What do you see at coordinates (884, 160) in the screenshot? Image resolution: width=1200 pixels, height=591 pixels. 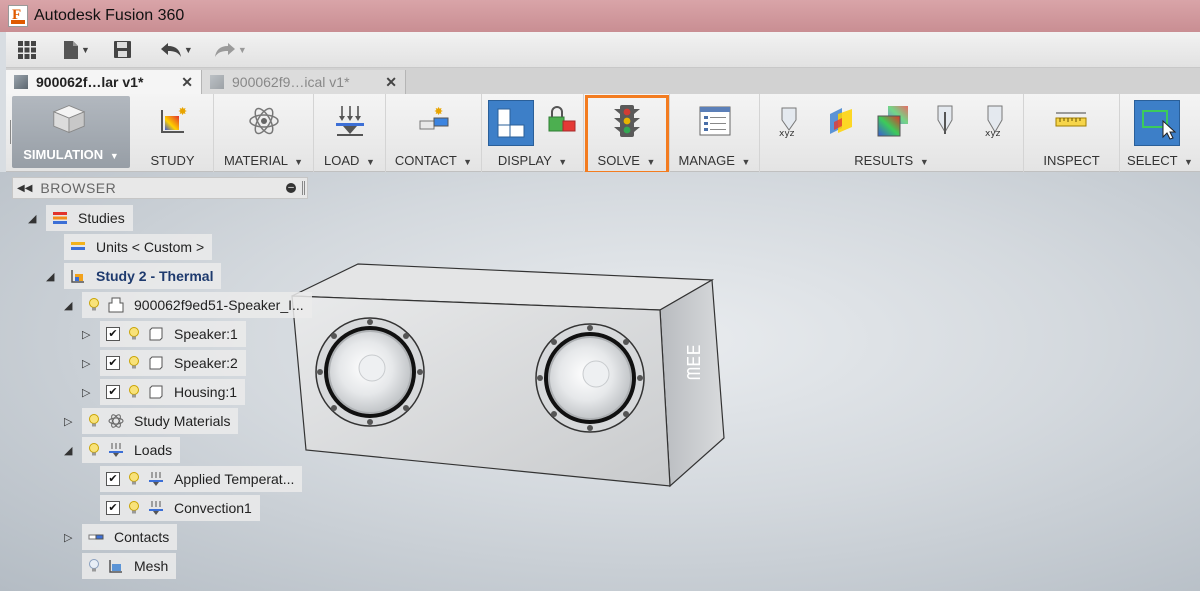 I see `results-label: RESULTS` at bounding box center [884, 160].